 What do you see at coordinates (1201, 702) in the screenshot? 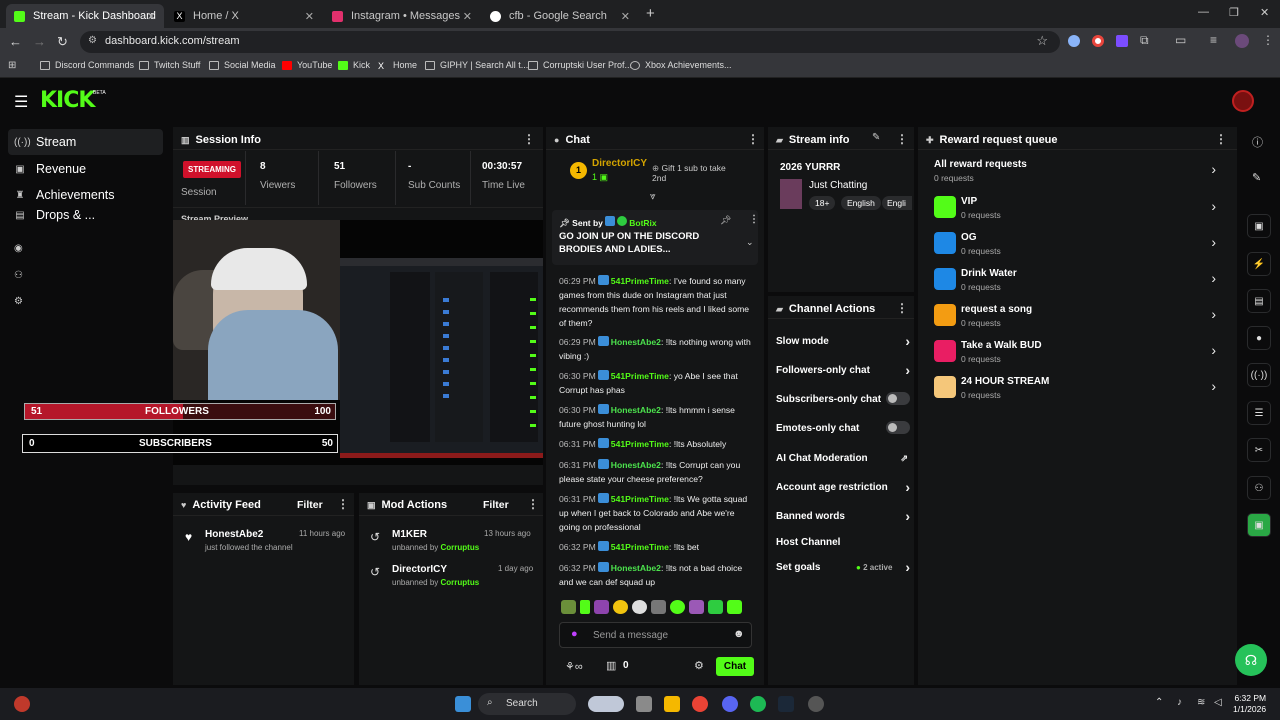
I see `wifi-icon: ≋` at bounding box center [1201, 702].